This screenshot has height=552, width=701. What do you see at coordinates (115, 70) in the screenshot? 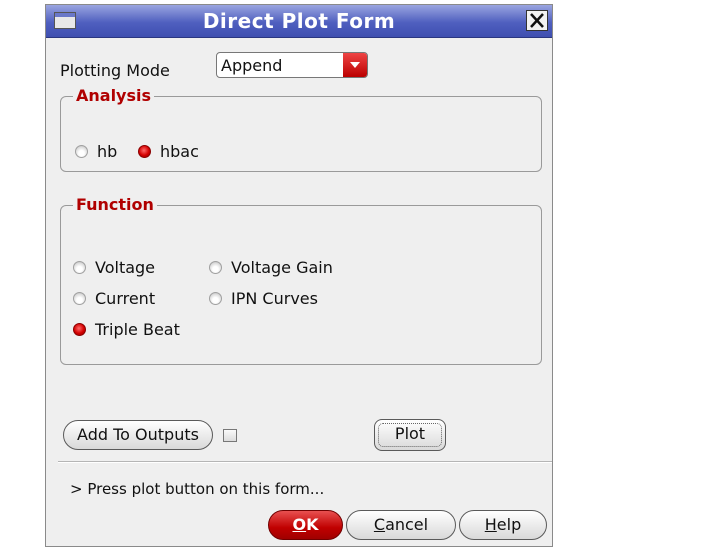
I see `plotting-mode-label: Plotting Mode` at bounding box center [115, 70].